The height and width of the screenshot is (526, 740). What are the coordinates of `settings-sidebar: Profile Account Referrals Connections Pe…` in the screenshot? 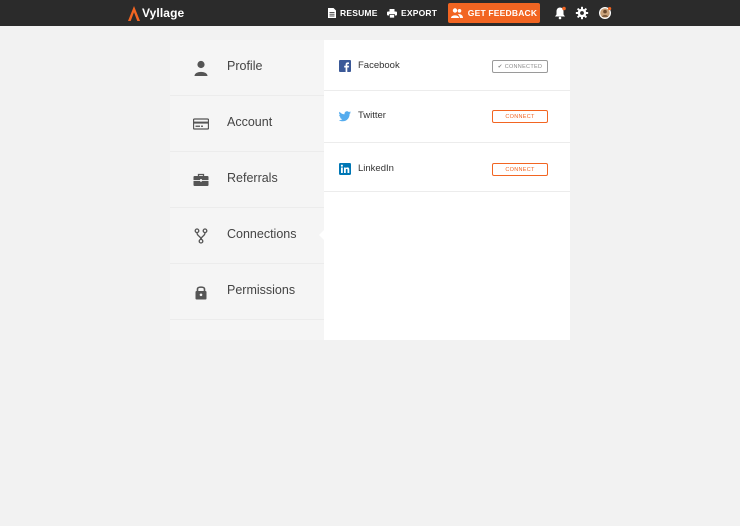 It's located at (247, 190).